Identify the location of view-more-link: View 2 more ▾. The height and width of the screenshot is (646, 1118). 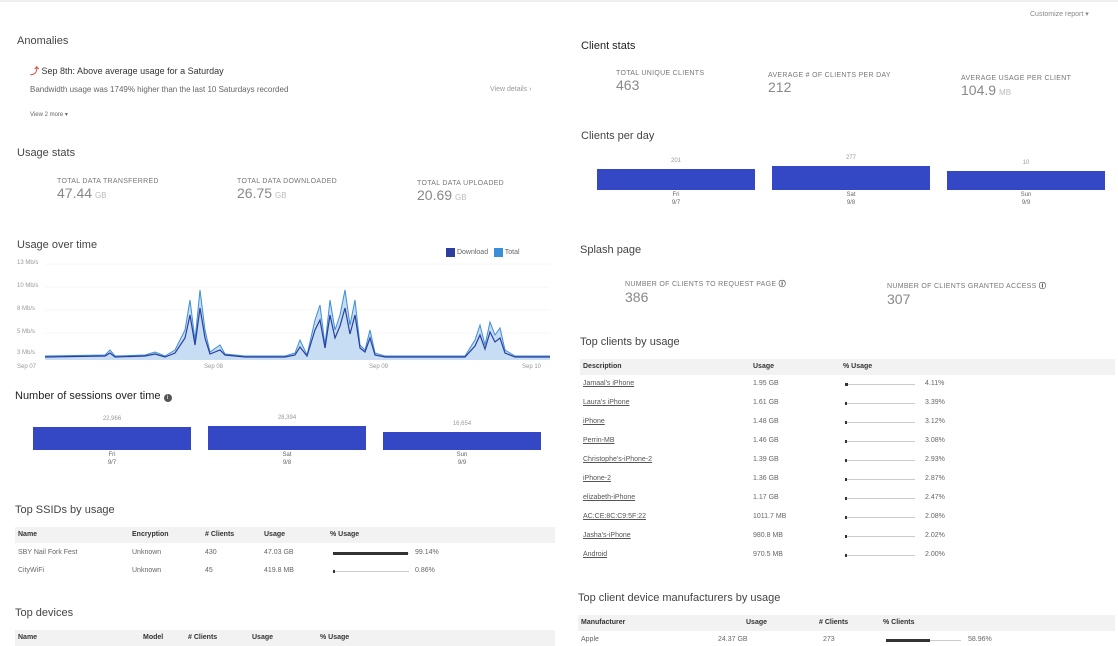
(49, 114).